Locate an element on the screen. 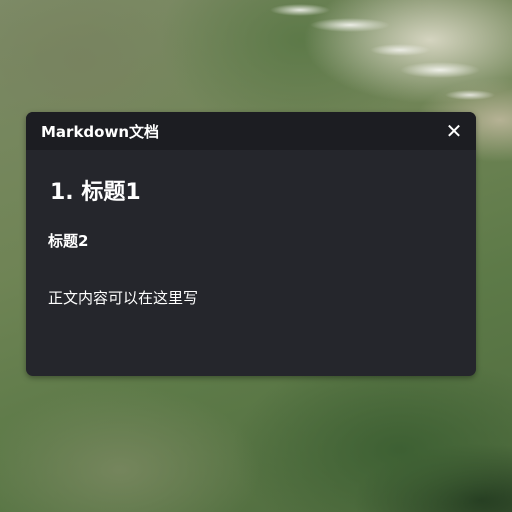 The image size is (512, 512). body-paragraph: 正文内容可以在这里写 is located at coordinates (123, 298).